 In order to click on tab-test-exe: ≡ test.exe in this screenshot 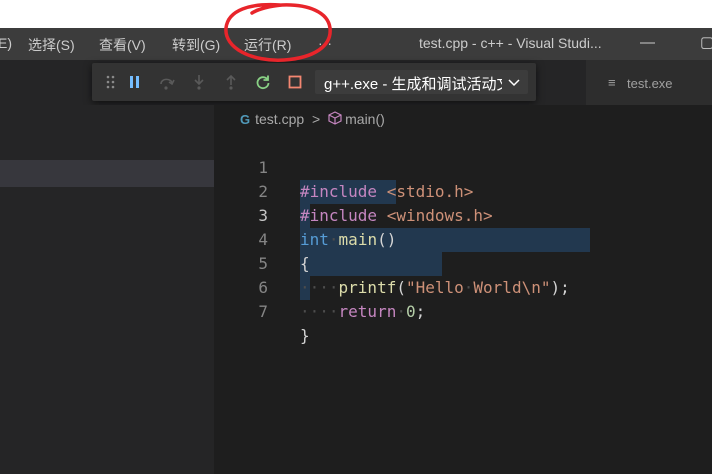, I will do `click(649, 82)`.